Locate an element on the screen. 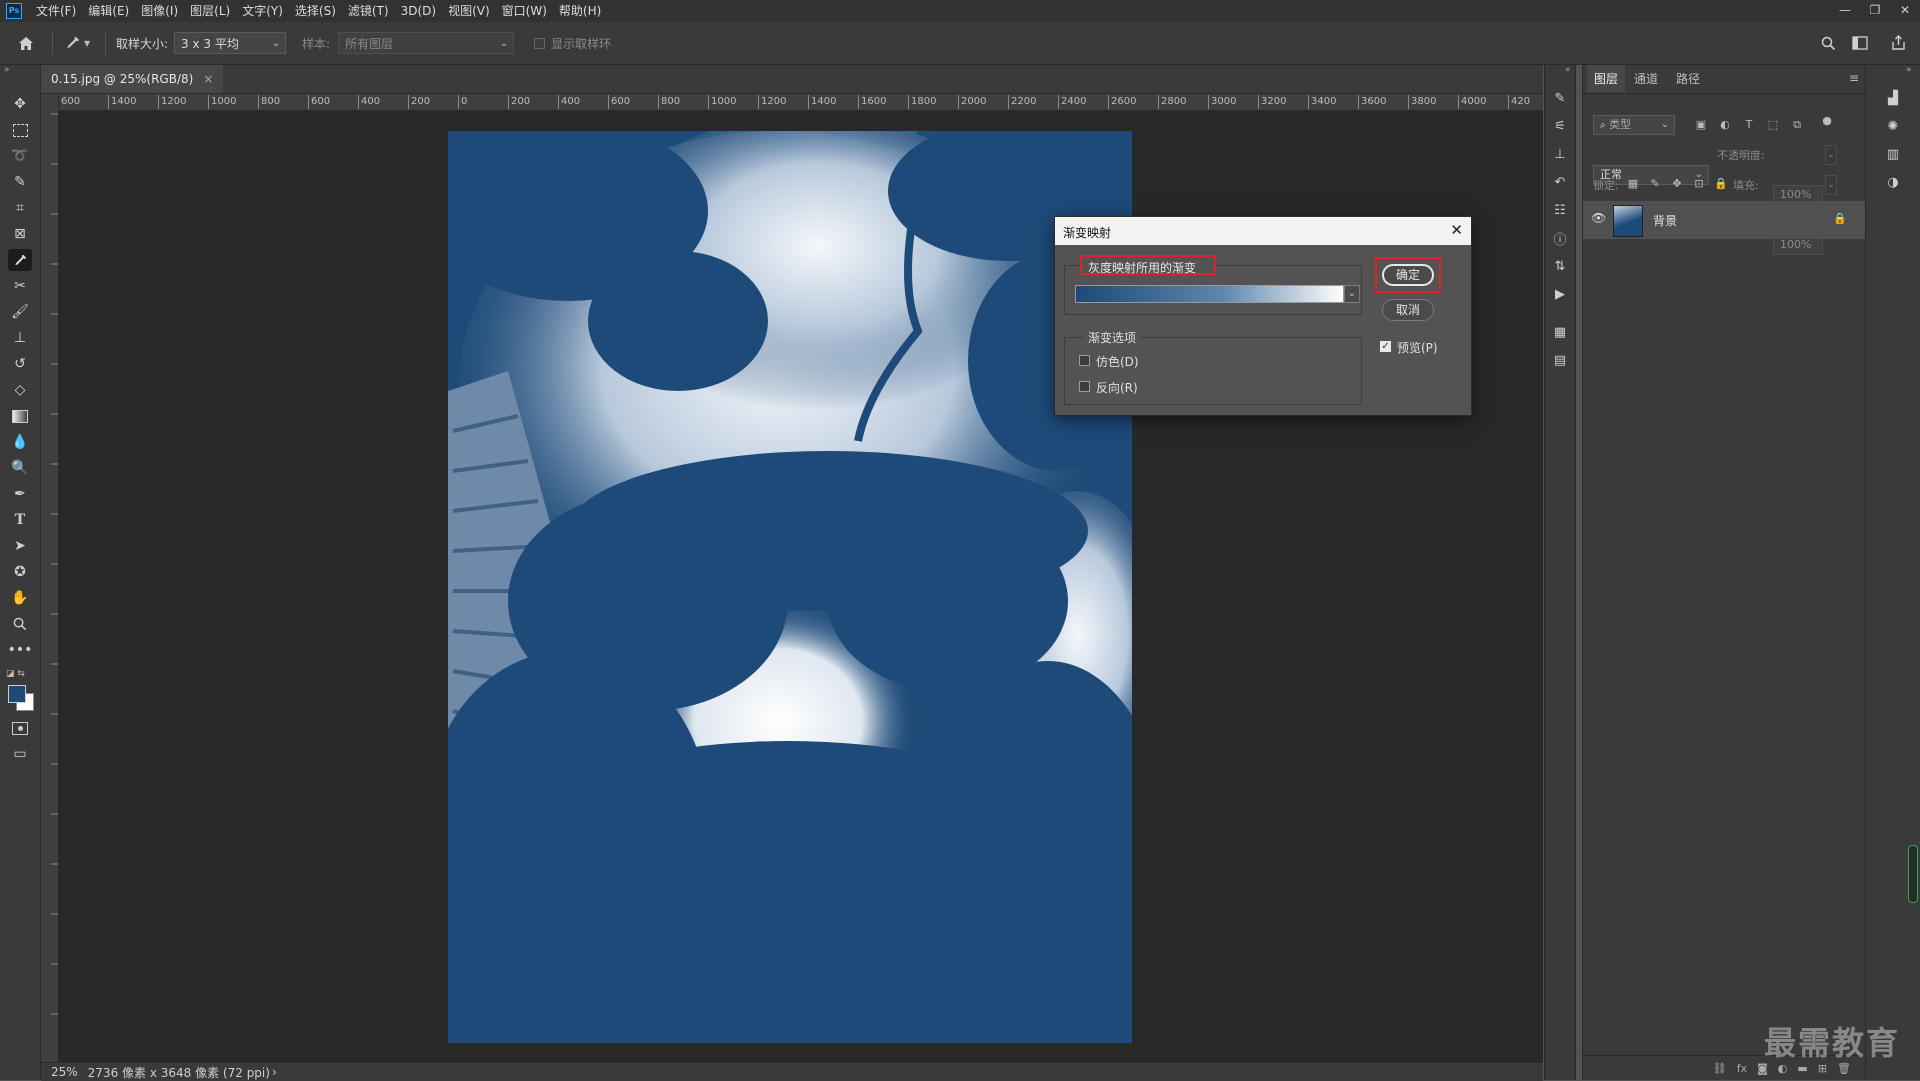 This screenshot has width=1920, height=1081. collapse-strip-icon: « is located at coordinates (1568, 70).